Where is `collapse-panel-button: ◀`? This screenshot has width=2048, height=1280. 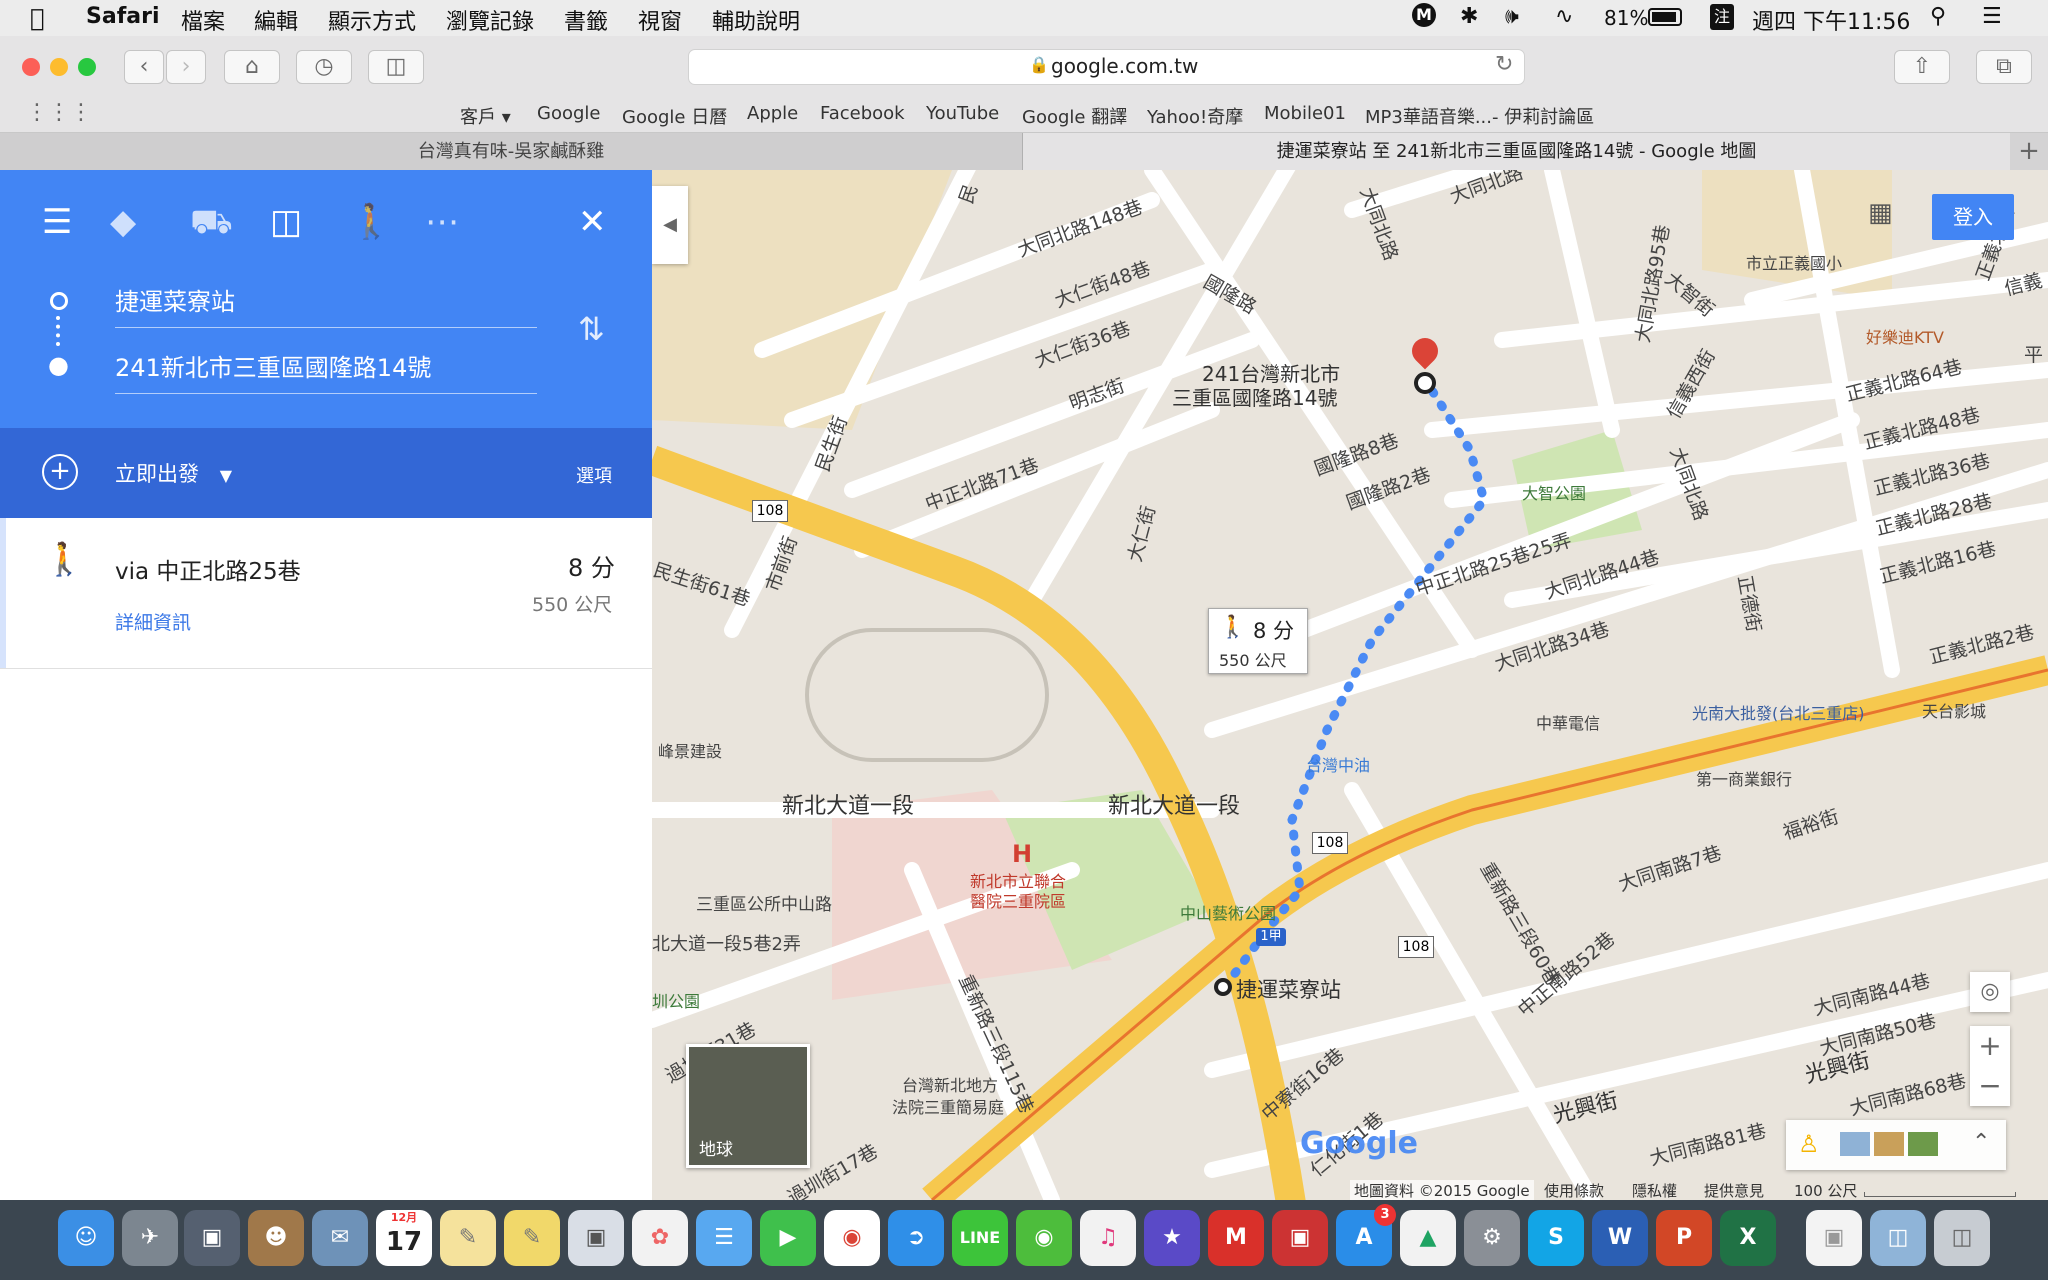 collapse-panel-button: ◀ is located at coordinates (670, 225).